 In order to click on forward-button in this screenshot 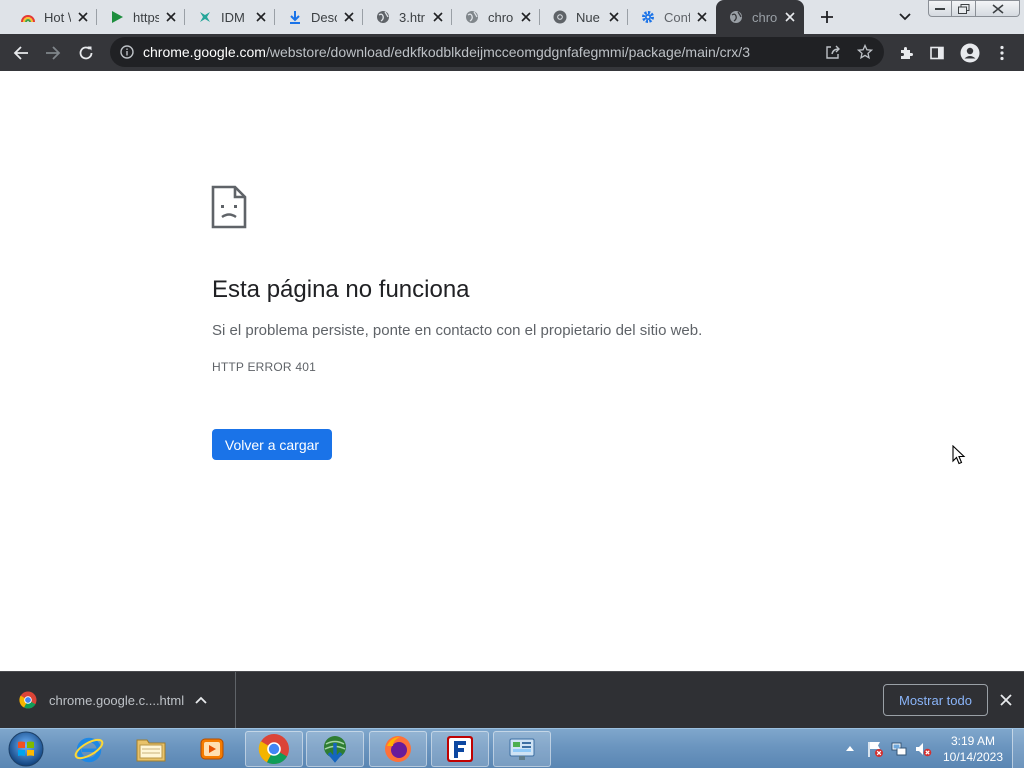, I will do `click(53, 53)`.